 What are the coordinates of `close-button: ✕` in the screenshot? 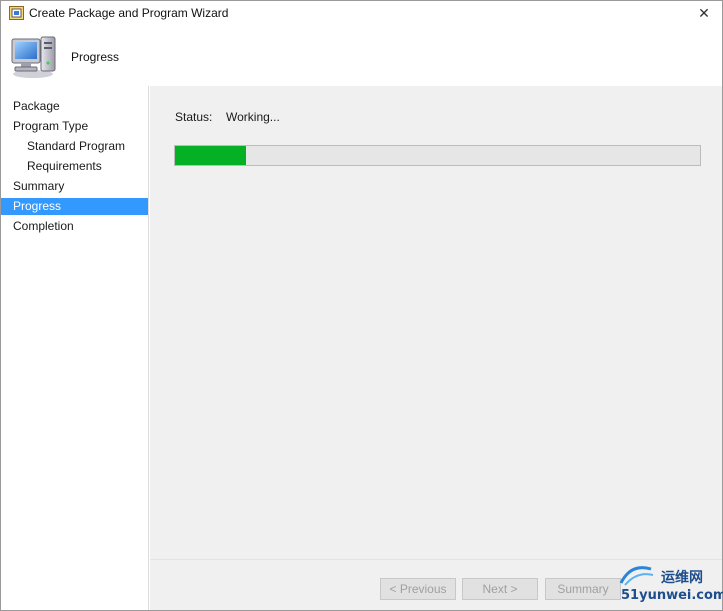 It's located at (704, 13).